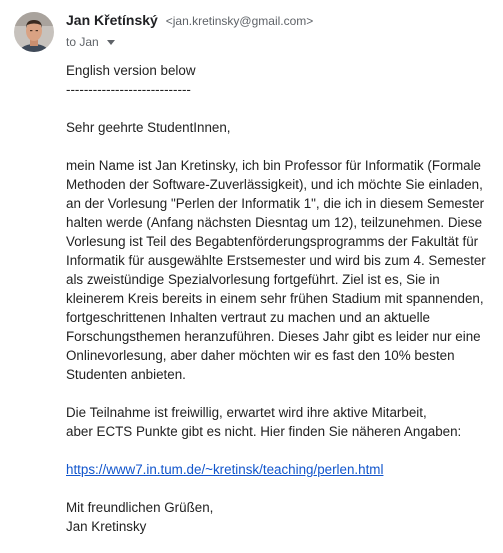  Describe the element at coordinates (112, 20) in the screenshot. I see `sender-name: Jan Křetínský` at that location.